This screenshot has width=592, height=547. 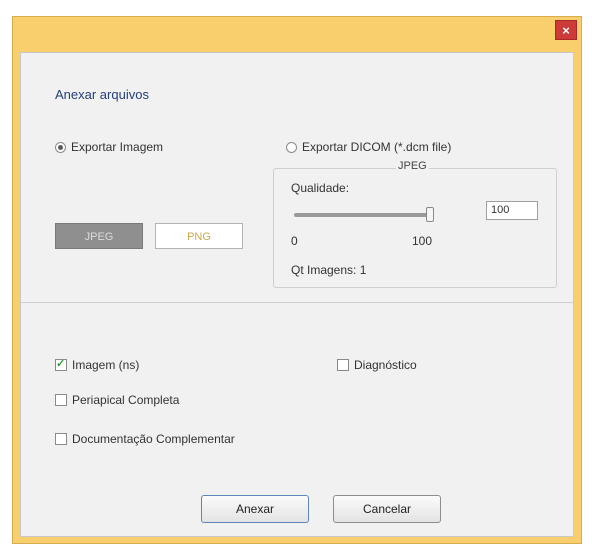 I want to click on png-format-button: PNG, so click(x=199, y=236).